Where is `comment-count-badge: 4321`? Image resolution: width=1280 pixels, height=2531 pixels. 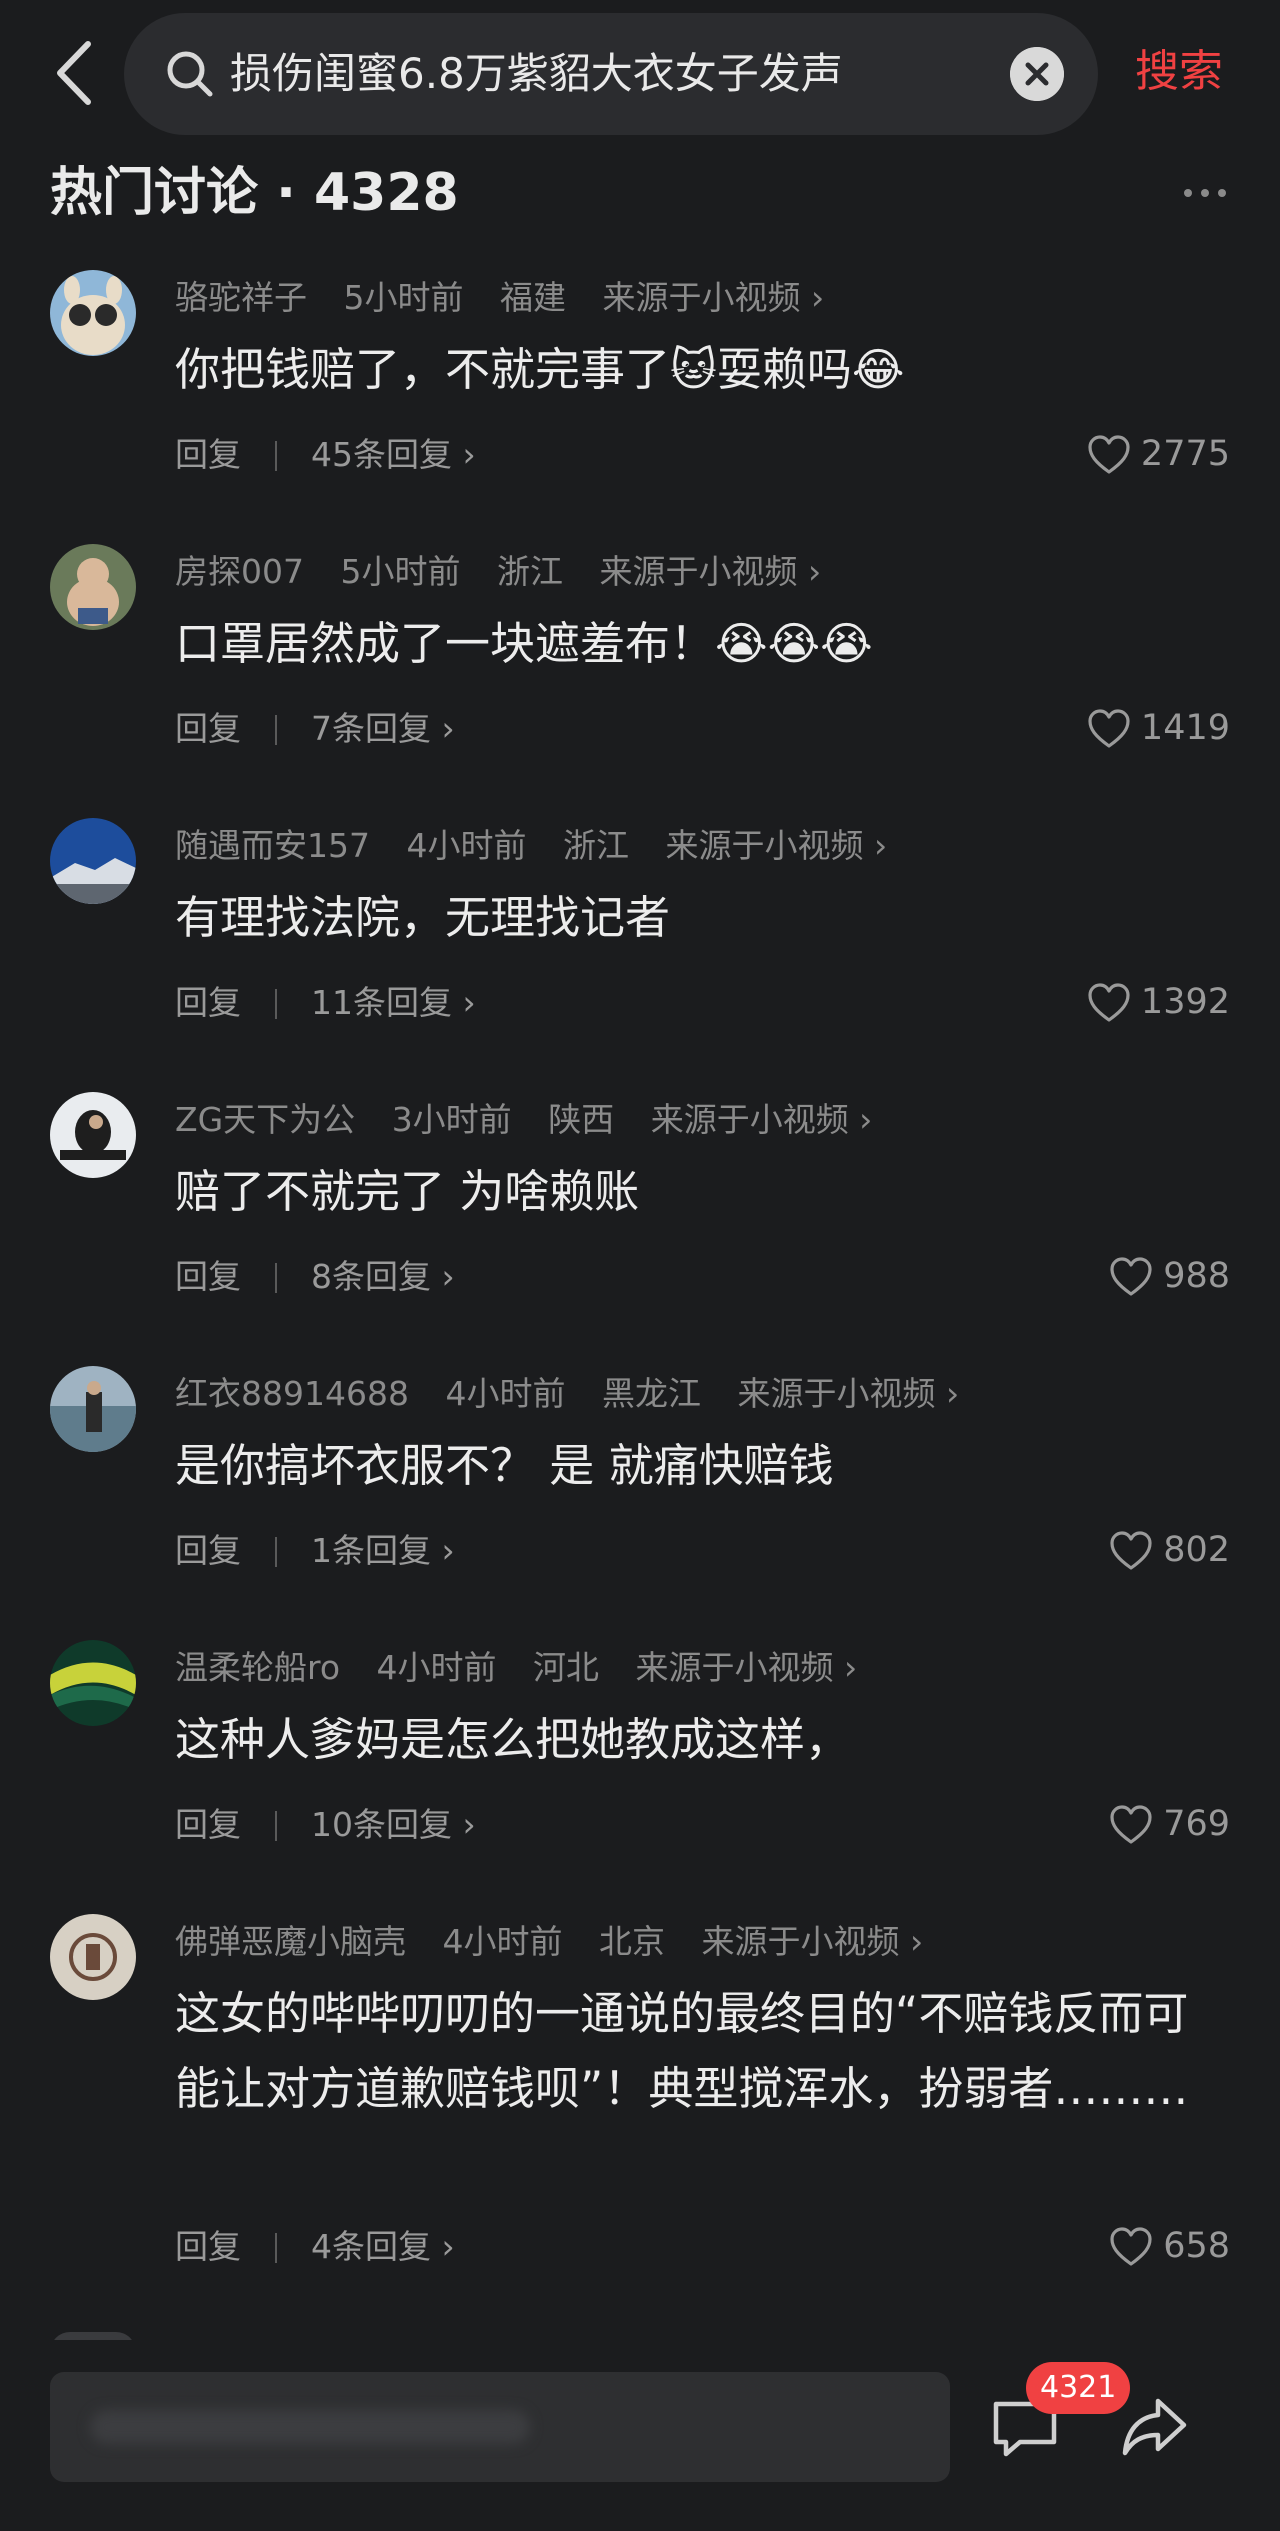
comment-count-badge: 4321 is located at coordinates (1078, 2388).